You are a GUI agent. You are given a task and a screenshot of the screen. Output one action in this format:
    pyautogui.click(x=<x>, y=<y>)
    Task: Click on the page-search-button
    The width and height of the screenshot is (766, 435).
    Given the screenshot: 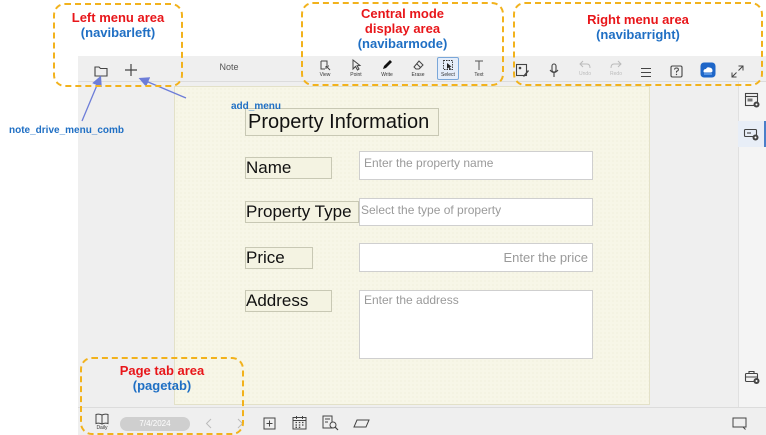 What is the action you would take?
    pyautogui.click(x=330, y=423)
    